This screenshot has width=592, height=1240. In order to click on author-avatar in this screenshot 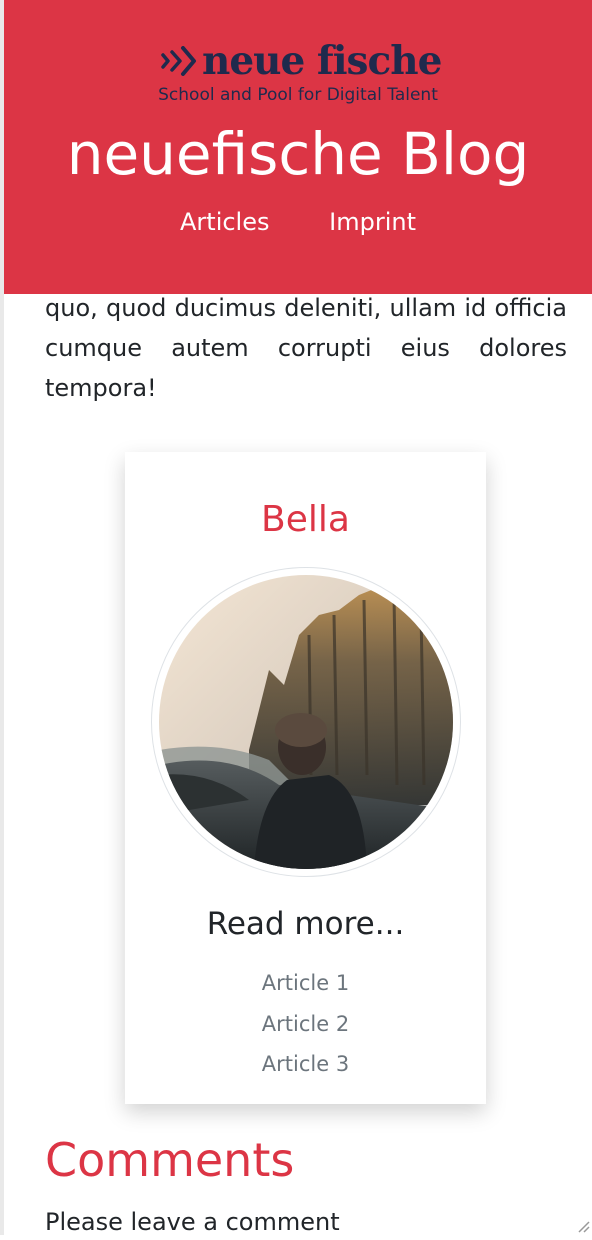, I will do `click(306, 722)`.